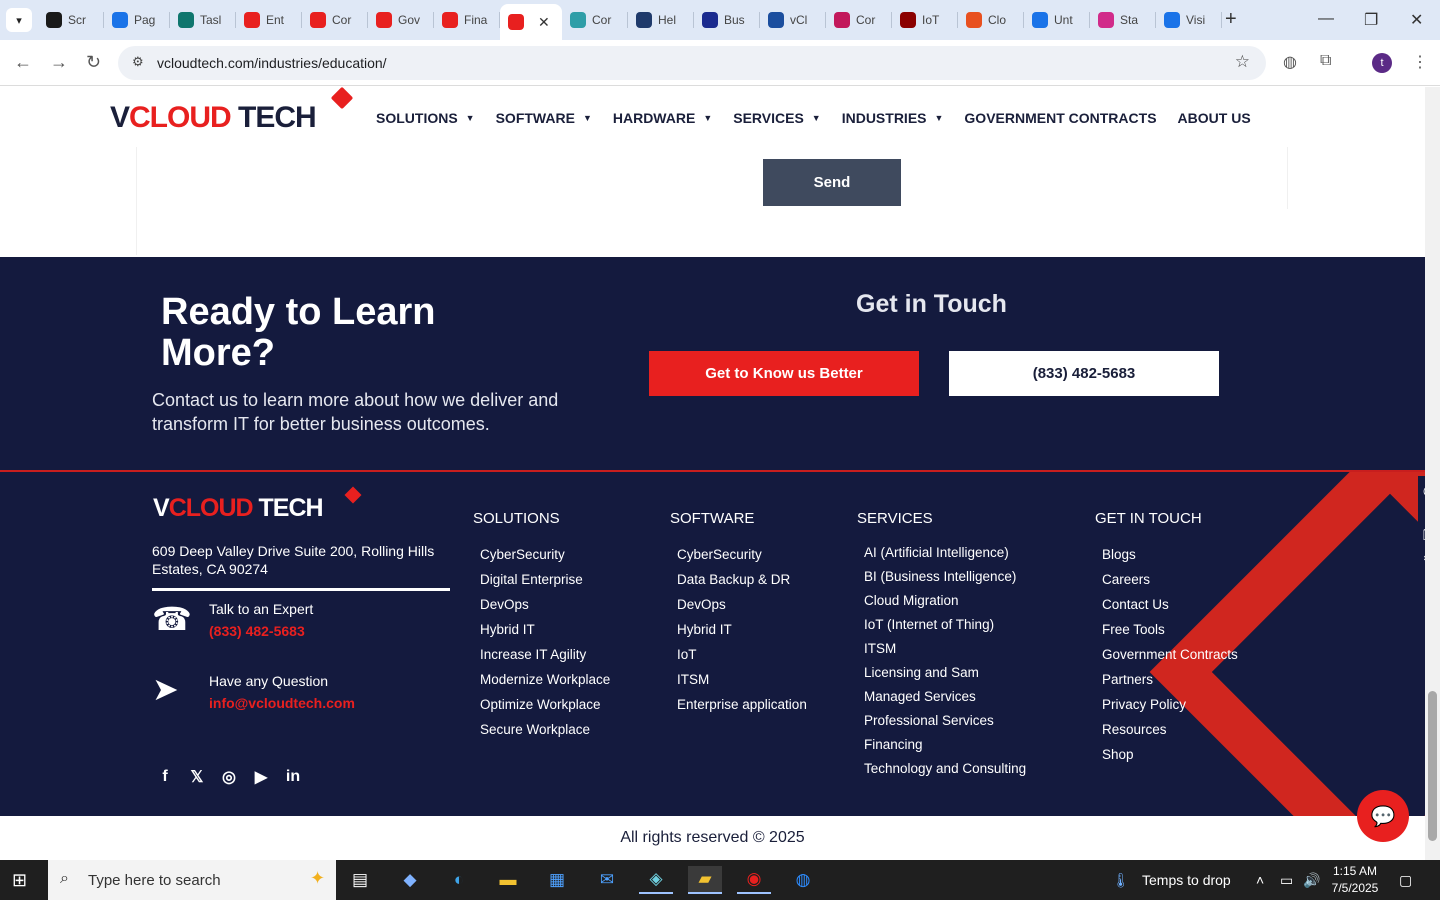 This screenshot has width=1440, height=900. What do you see at coordinates (1286, 880) in the screenshot?
I see `network-icon: ▭` at bounding box center [1286, 880].